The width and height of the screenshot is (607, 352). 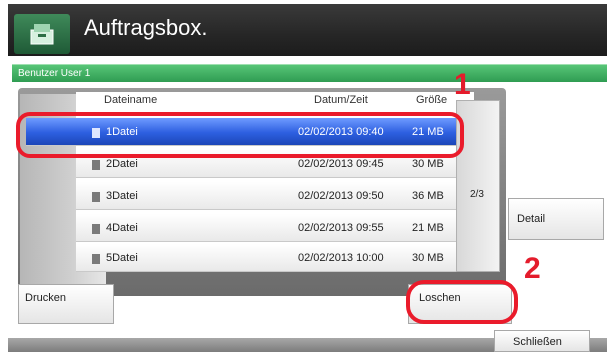 I want to click on file-row: 3Datei 02/02/2013 09:50 36 MB, so click(x=266, y=196).